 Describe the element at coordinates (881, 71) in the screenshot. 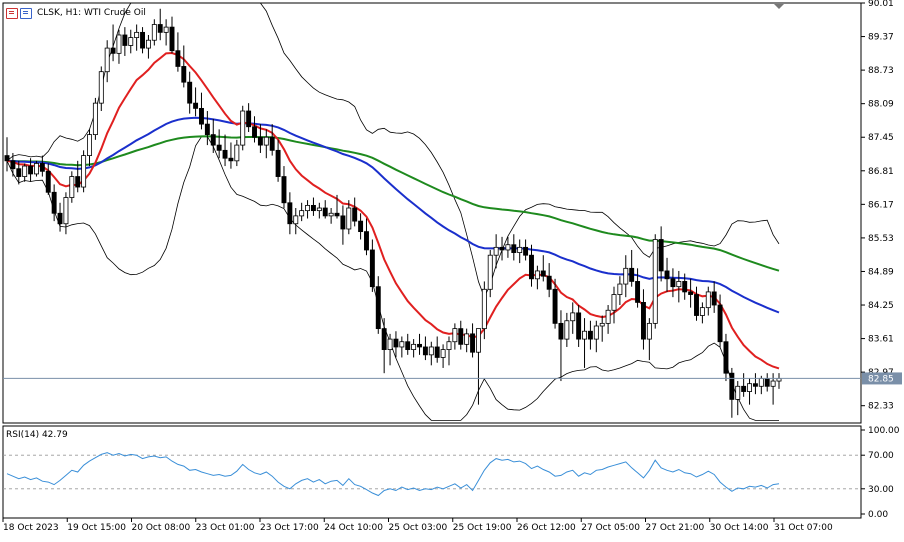

I see `y-tick-label: 88.73` at that location.